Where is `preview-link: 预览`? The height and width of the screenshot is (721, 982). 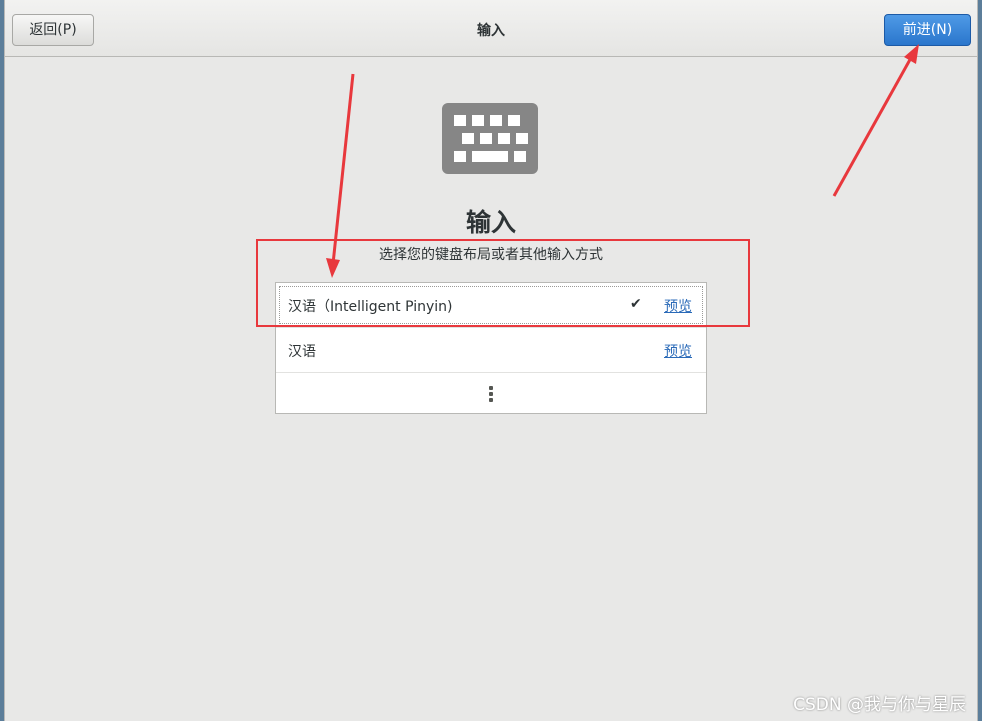 preview-link: 预览 is located at coordinates (678, 351).